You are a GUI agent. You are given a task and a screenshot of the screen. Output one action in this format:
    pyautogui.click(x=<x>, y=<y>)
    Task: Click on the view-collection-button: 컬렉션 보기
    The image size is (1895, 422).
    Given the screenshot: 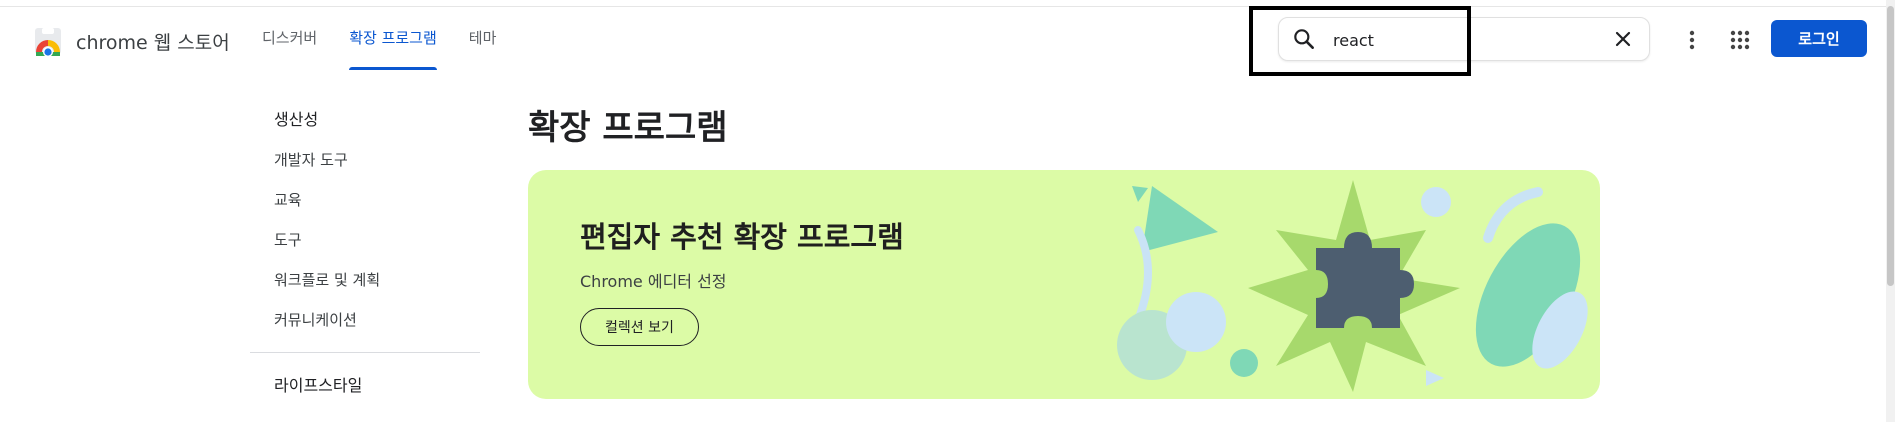 What is the action you would take?
    pyautogui.click(x=639, y=327)
    